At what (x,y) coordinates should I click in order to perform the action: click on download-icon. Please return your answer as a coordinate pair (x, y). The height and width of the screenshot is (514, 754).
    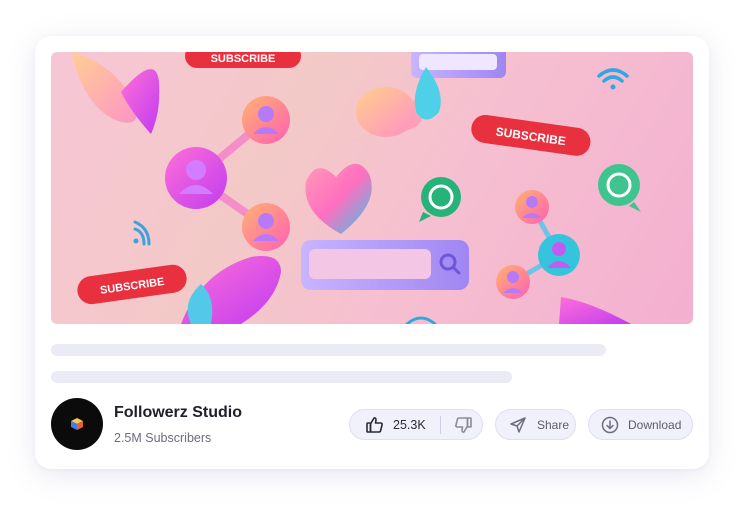
    Looking at the image, I should click on (610, 425).